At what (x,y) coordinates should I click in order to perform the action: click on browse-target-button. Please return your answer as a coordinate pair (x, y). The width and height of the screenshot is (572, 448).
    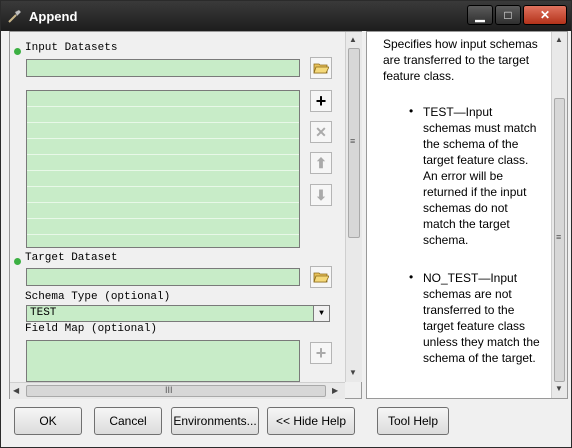
    Looking at the image, I should click on (321, 277).